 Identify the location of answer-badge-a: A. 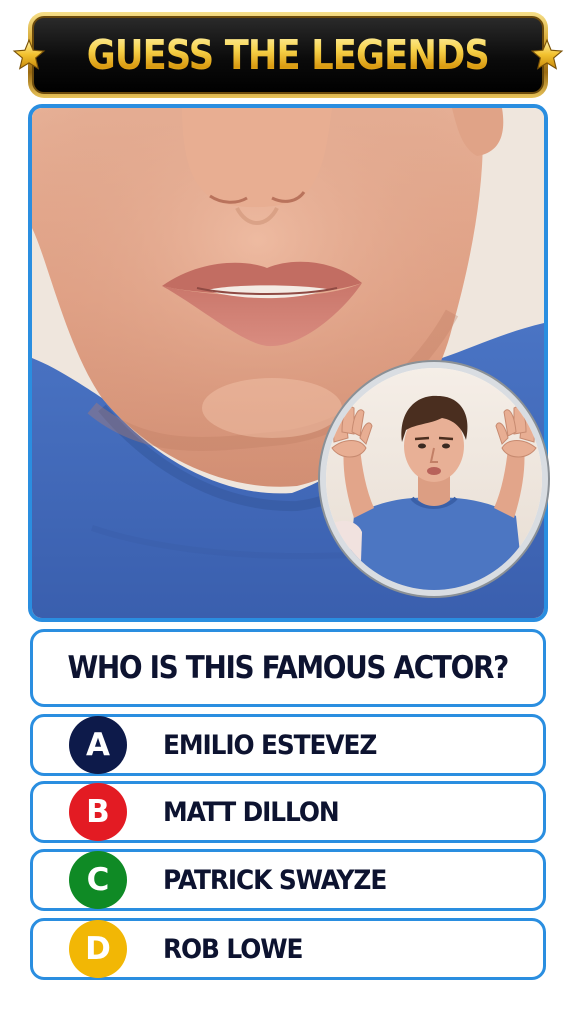
(98, 745).